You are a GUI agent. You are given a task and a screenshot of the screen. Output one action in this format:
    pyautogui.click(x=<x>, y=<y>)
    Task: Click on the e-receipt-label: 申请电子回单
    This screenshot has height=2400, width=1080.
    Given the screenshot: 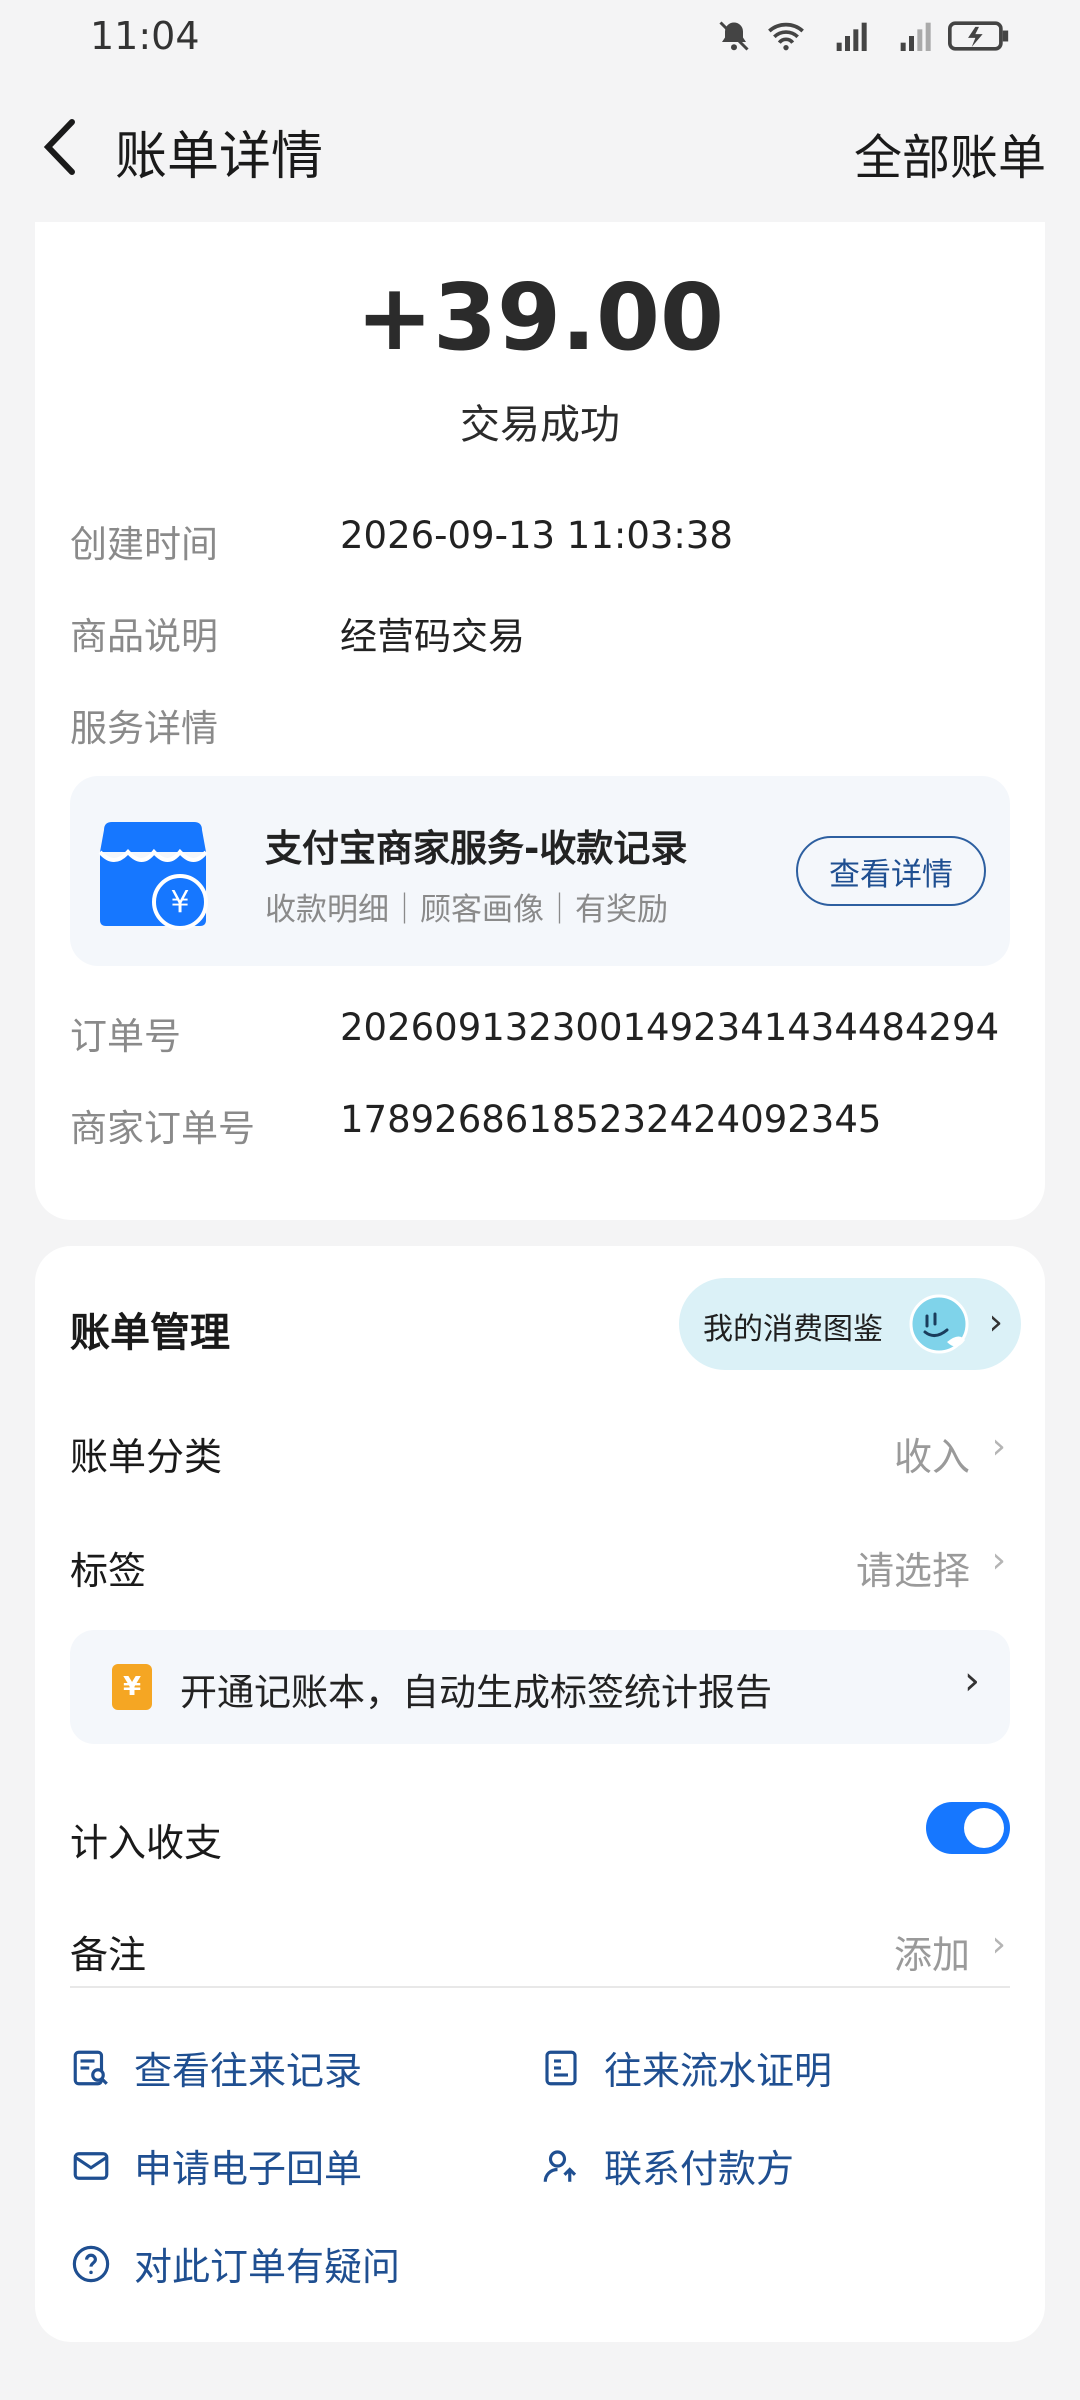 What is the action you would take?
    pyautogui.click(x=248, y=2169)
    